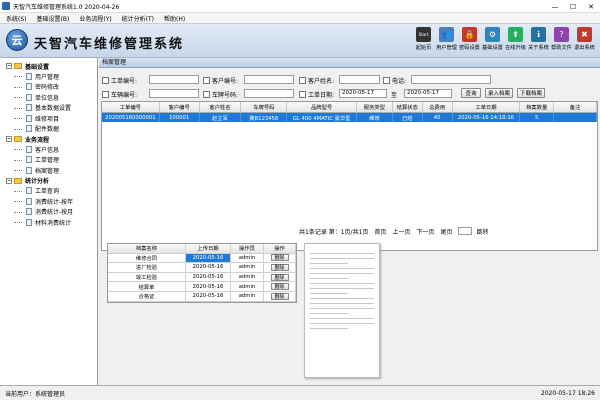 Image resolution: width=600 pixels, height=400 pixels. What do you see at coordinates (48, 97) in the screenshot?
I see `tree-item: 单位信息` at bounding box center [48, 97].